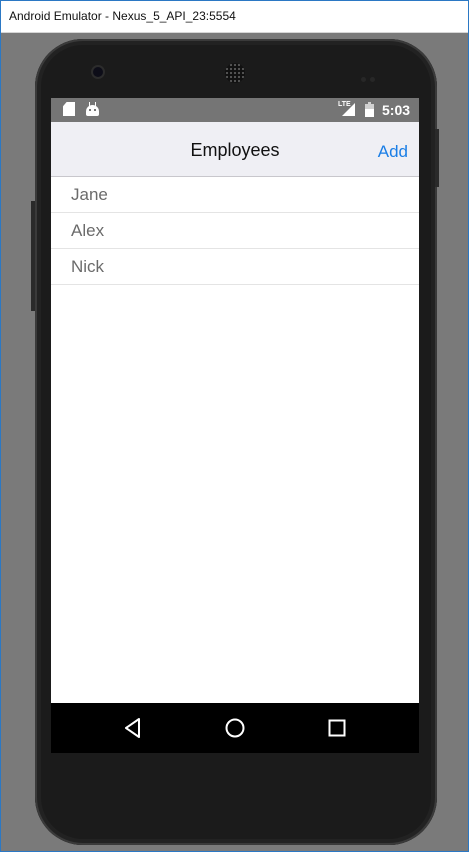 The height and width of the screenshot is (852, 469). I want to click on front-camera-icon, so click(98, 72).